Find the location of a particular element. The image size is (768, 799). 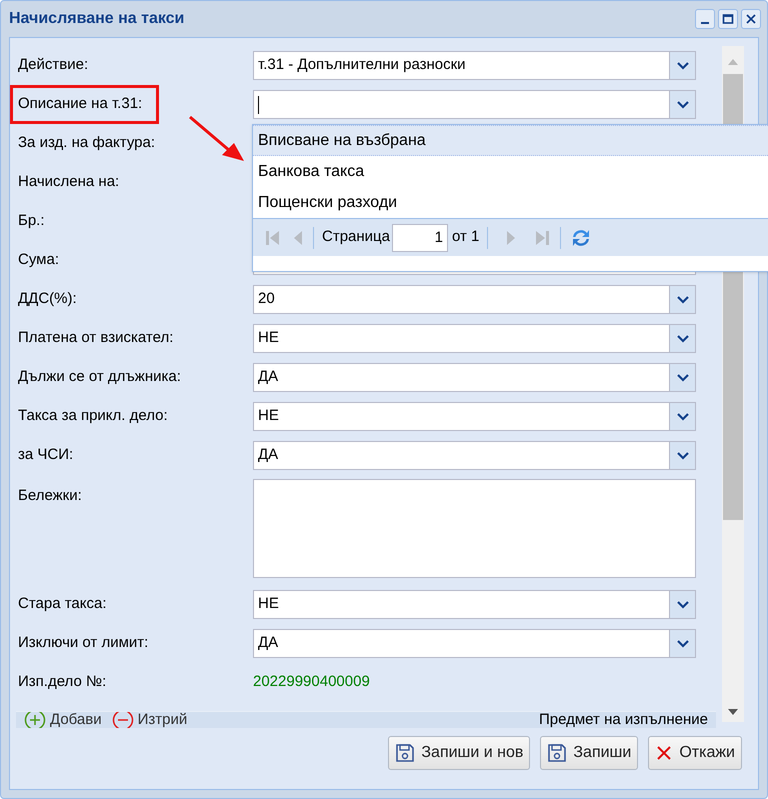

page-count: от 1 is located at coordinates (466, 237).